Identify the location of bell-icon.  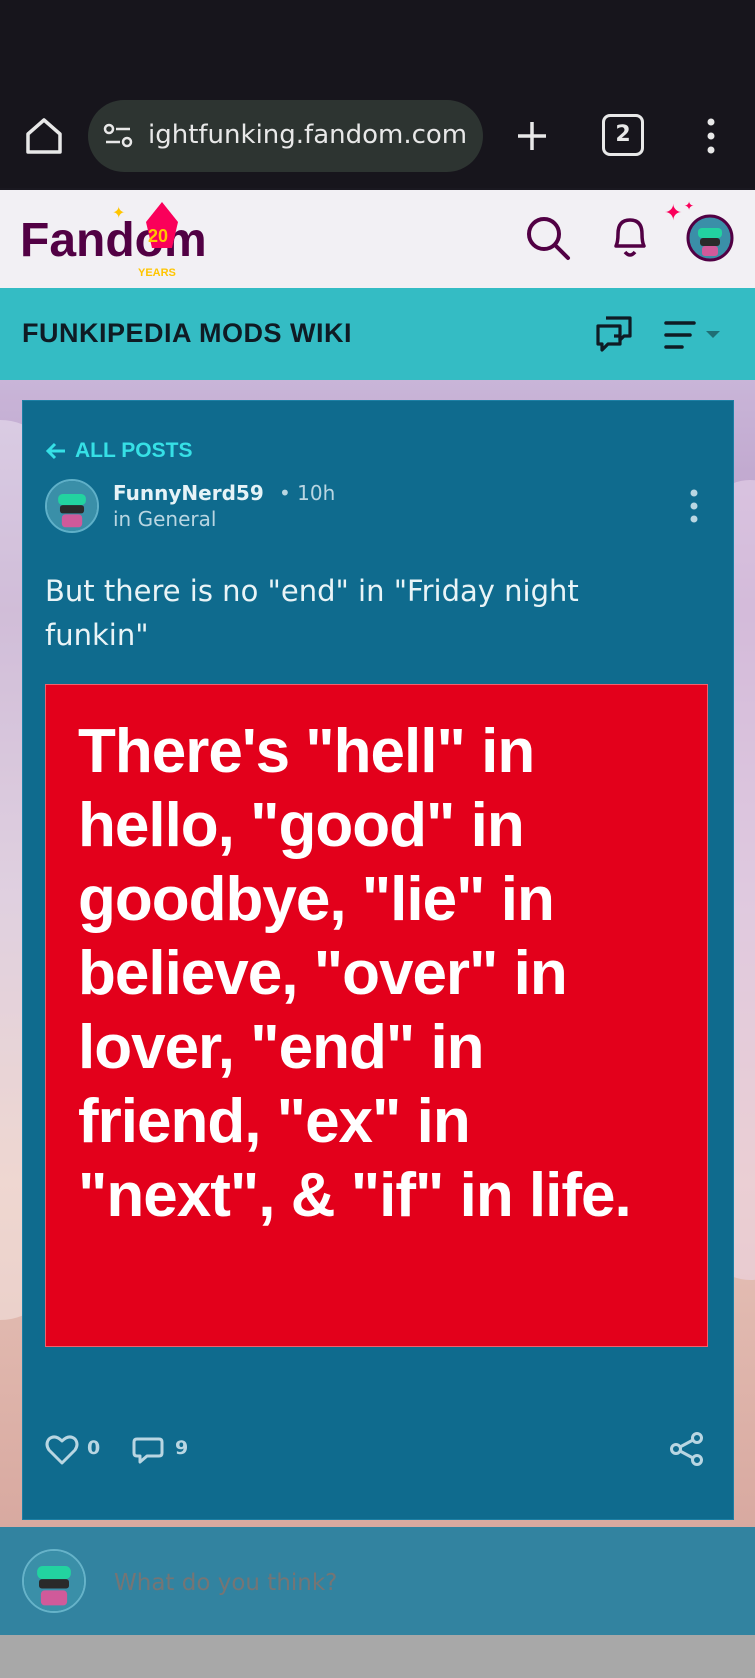
(630, 237).